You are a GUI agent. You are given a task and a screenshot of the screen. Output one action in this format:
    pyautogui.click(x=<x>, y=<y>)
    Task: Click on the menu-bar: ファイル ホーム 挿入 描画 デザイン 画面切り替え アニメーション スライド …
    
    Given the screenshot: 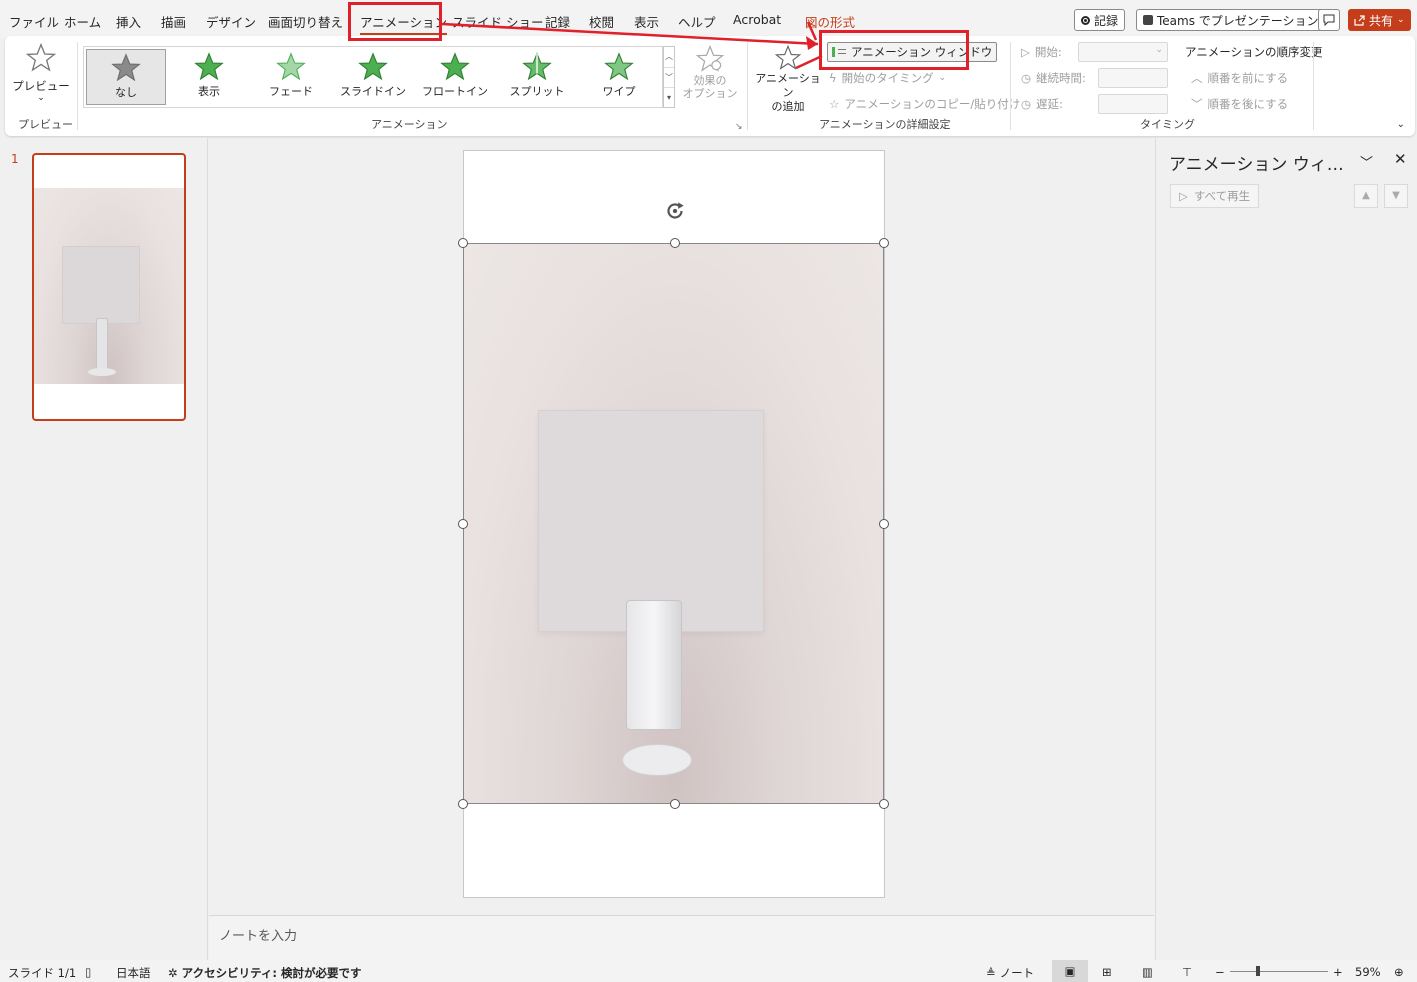 What is the action you would take?
    pyautogui.click(x=708, y=19)
    